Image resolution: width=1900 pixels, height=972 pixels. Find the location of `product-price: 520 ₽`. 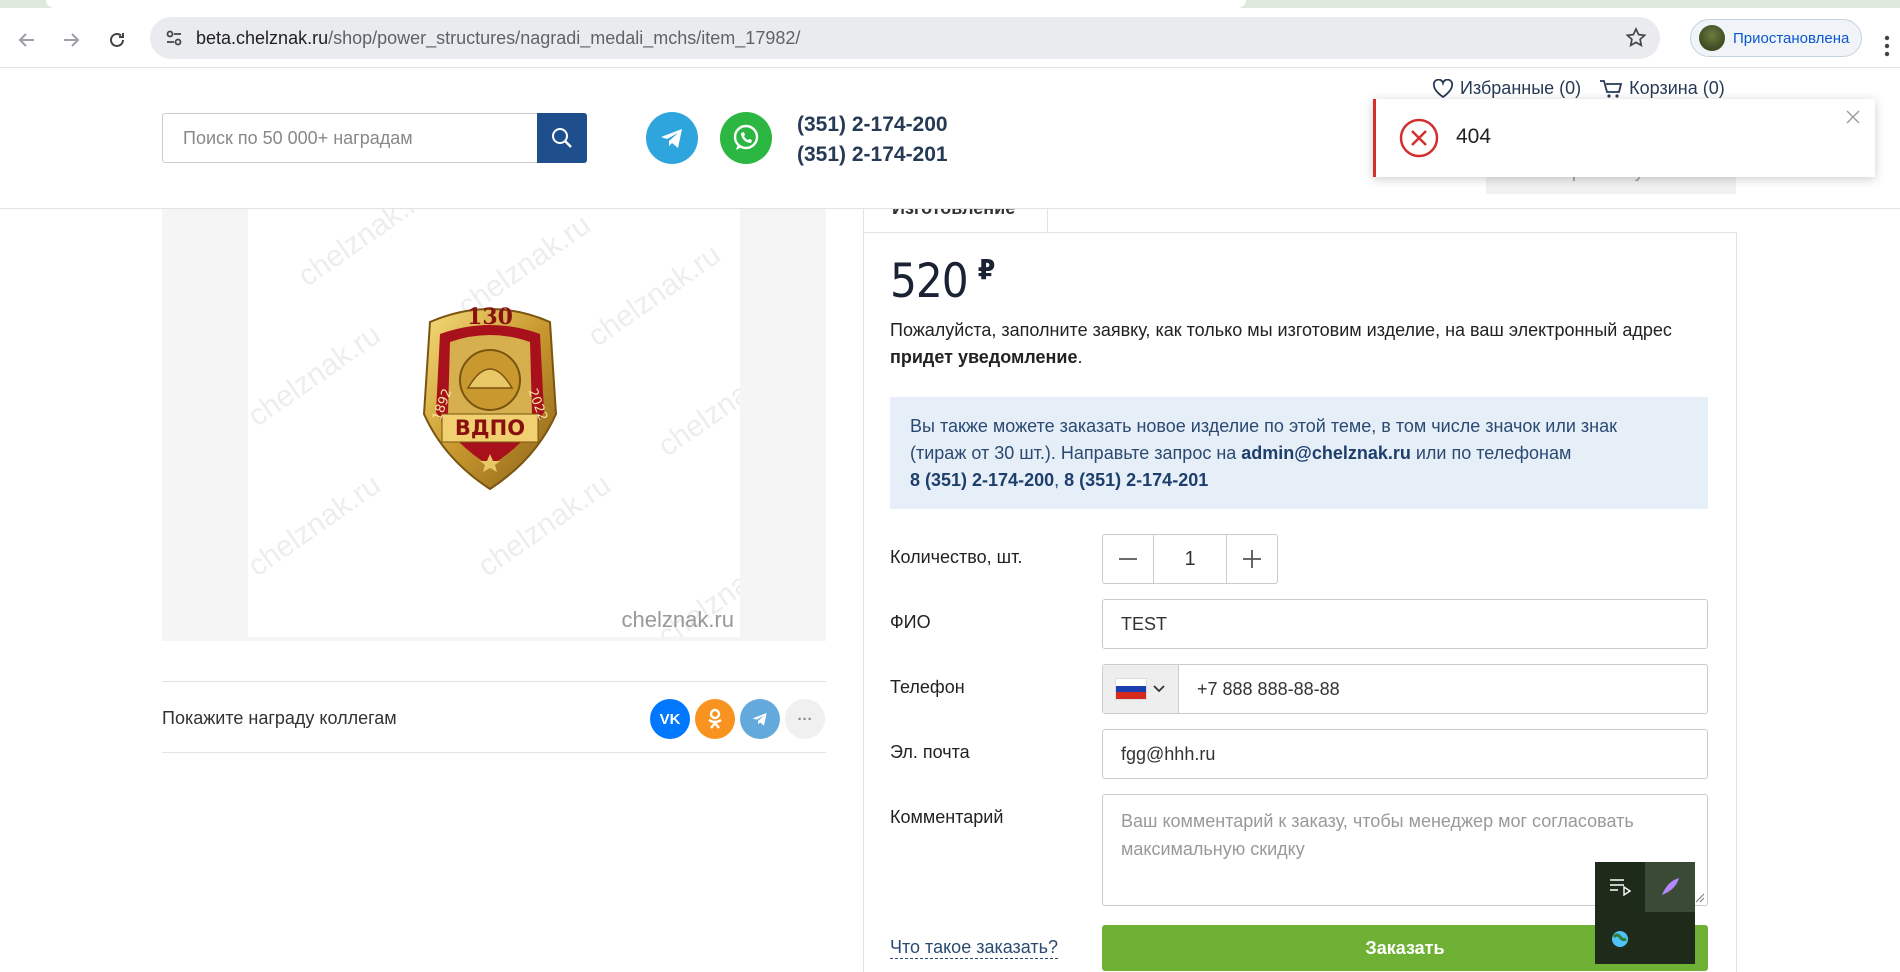

product-price: 520 ₽ is located at coordinates (943, 281).